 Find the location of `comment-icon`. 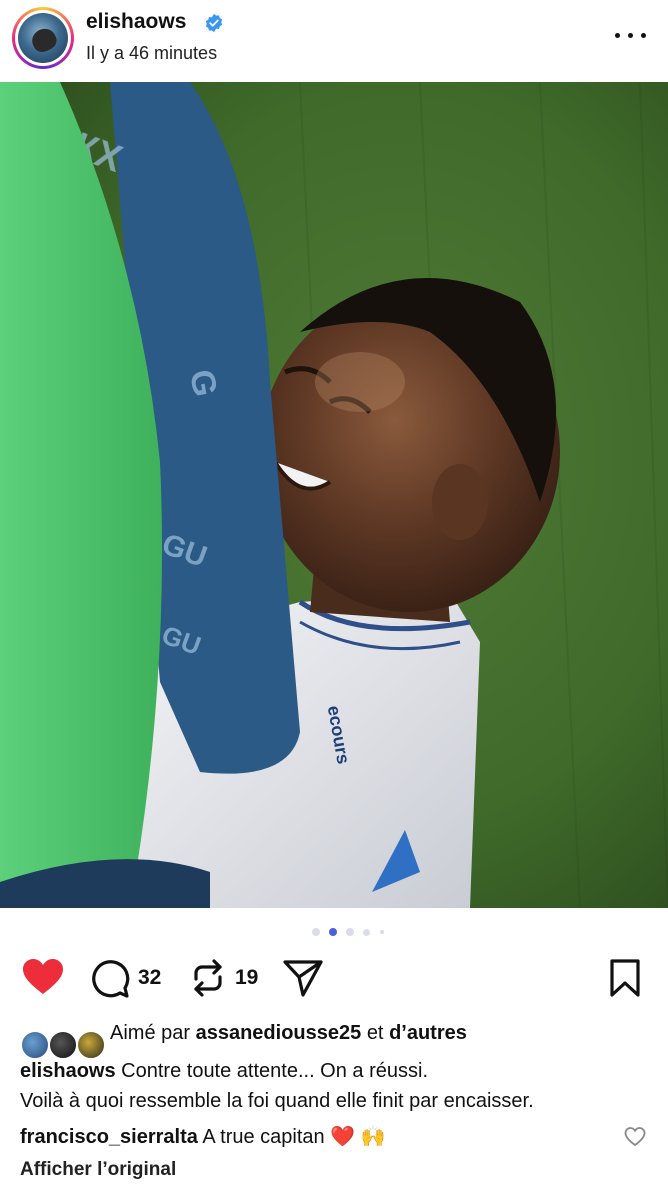

comment-icon is located at coordinates (110, 978).